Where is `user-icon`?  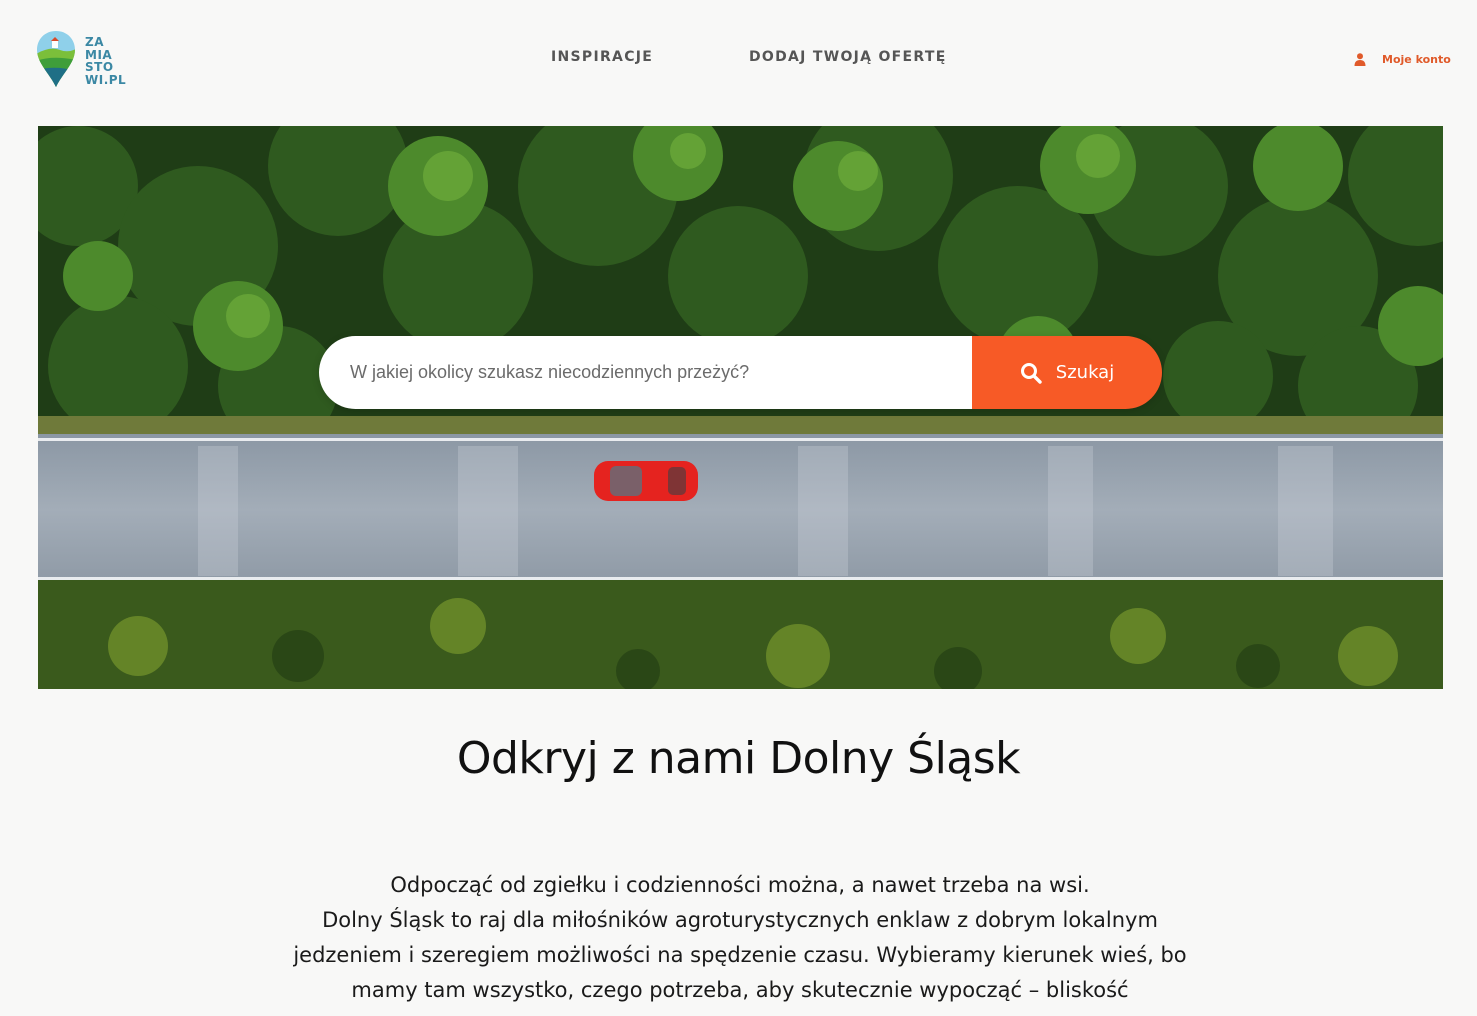 user-icon is located at coordinates (1360, 59).